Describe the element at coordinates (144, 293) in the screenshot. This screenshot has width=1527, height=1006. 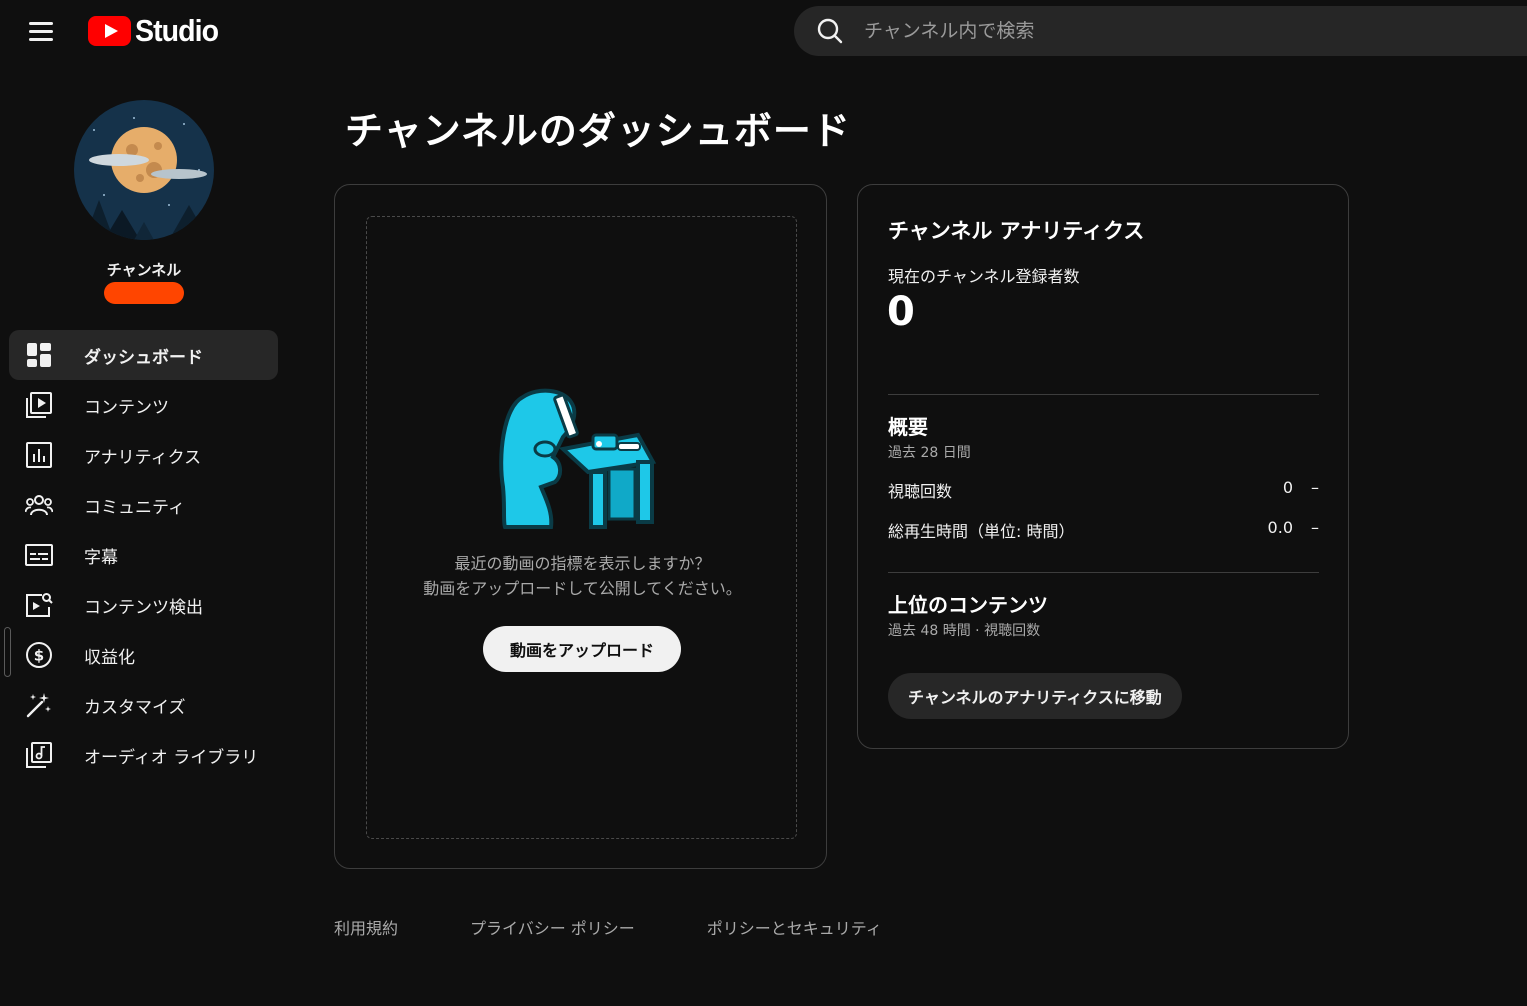
I see `channel-name-redacted` at that location.